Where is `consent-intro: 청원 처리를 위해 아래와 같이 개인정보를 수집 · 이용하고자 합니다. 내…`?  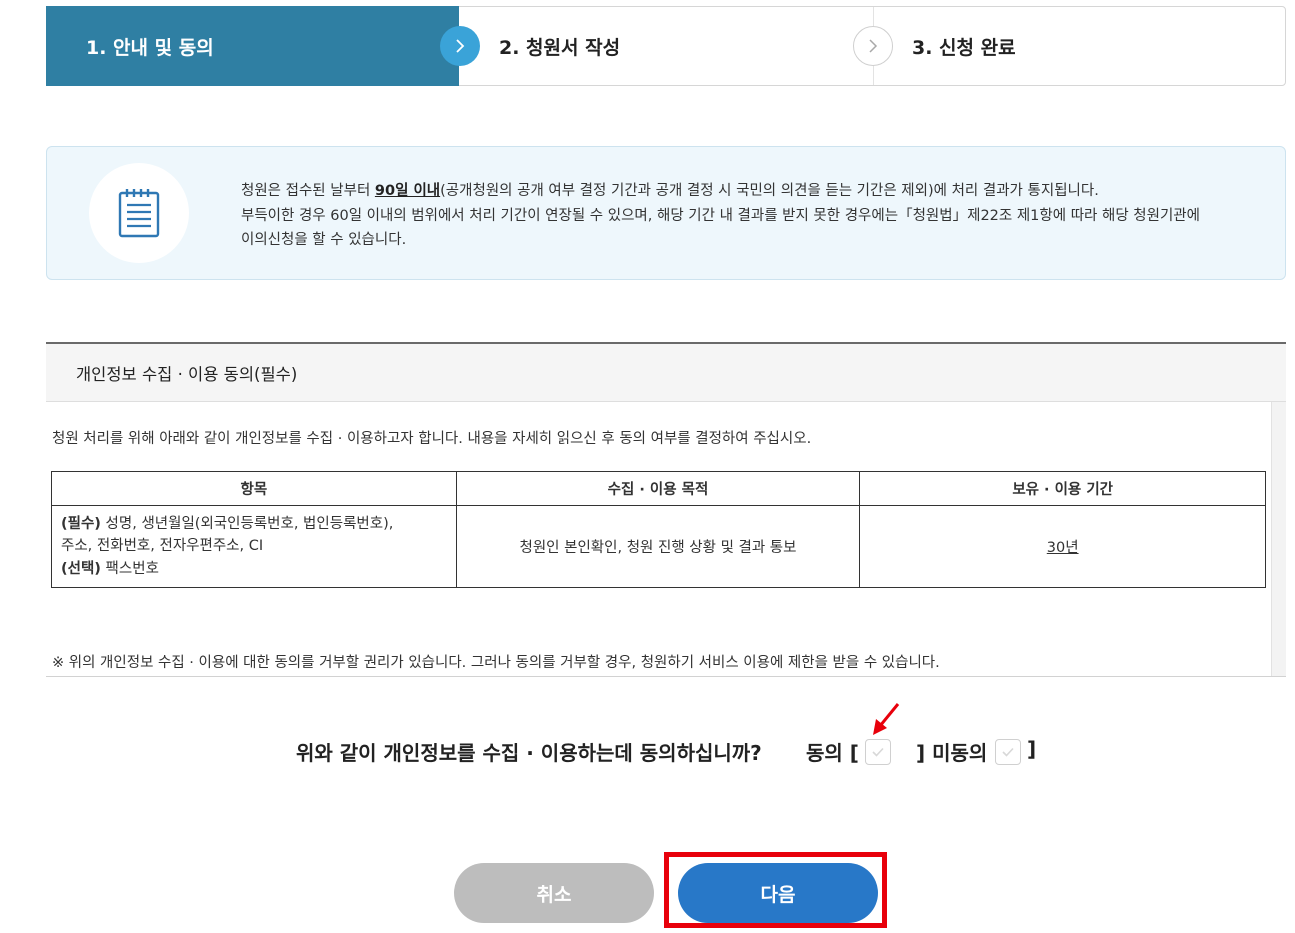 consent-intro: 청원 처리를 위해 아래와 같이 개인정보를 수집 · 이용하고자 합니다. 내… is located at coordinates (432, 439).